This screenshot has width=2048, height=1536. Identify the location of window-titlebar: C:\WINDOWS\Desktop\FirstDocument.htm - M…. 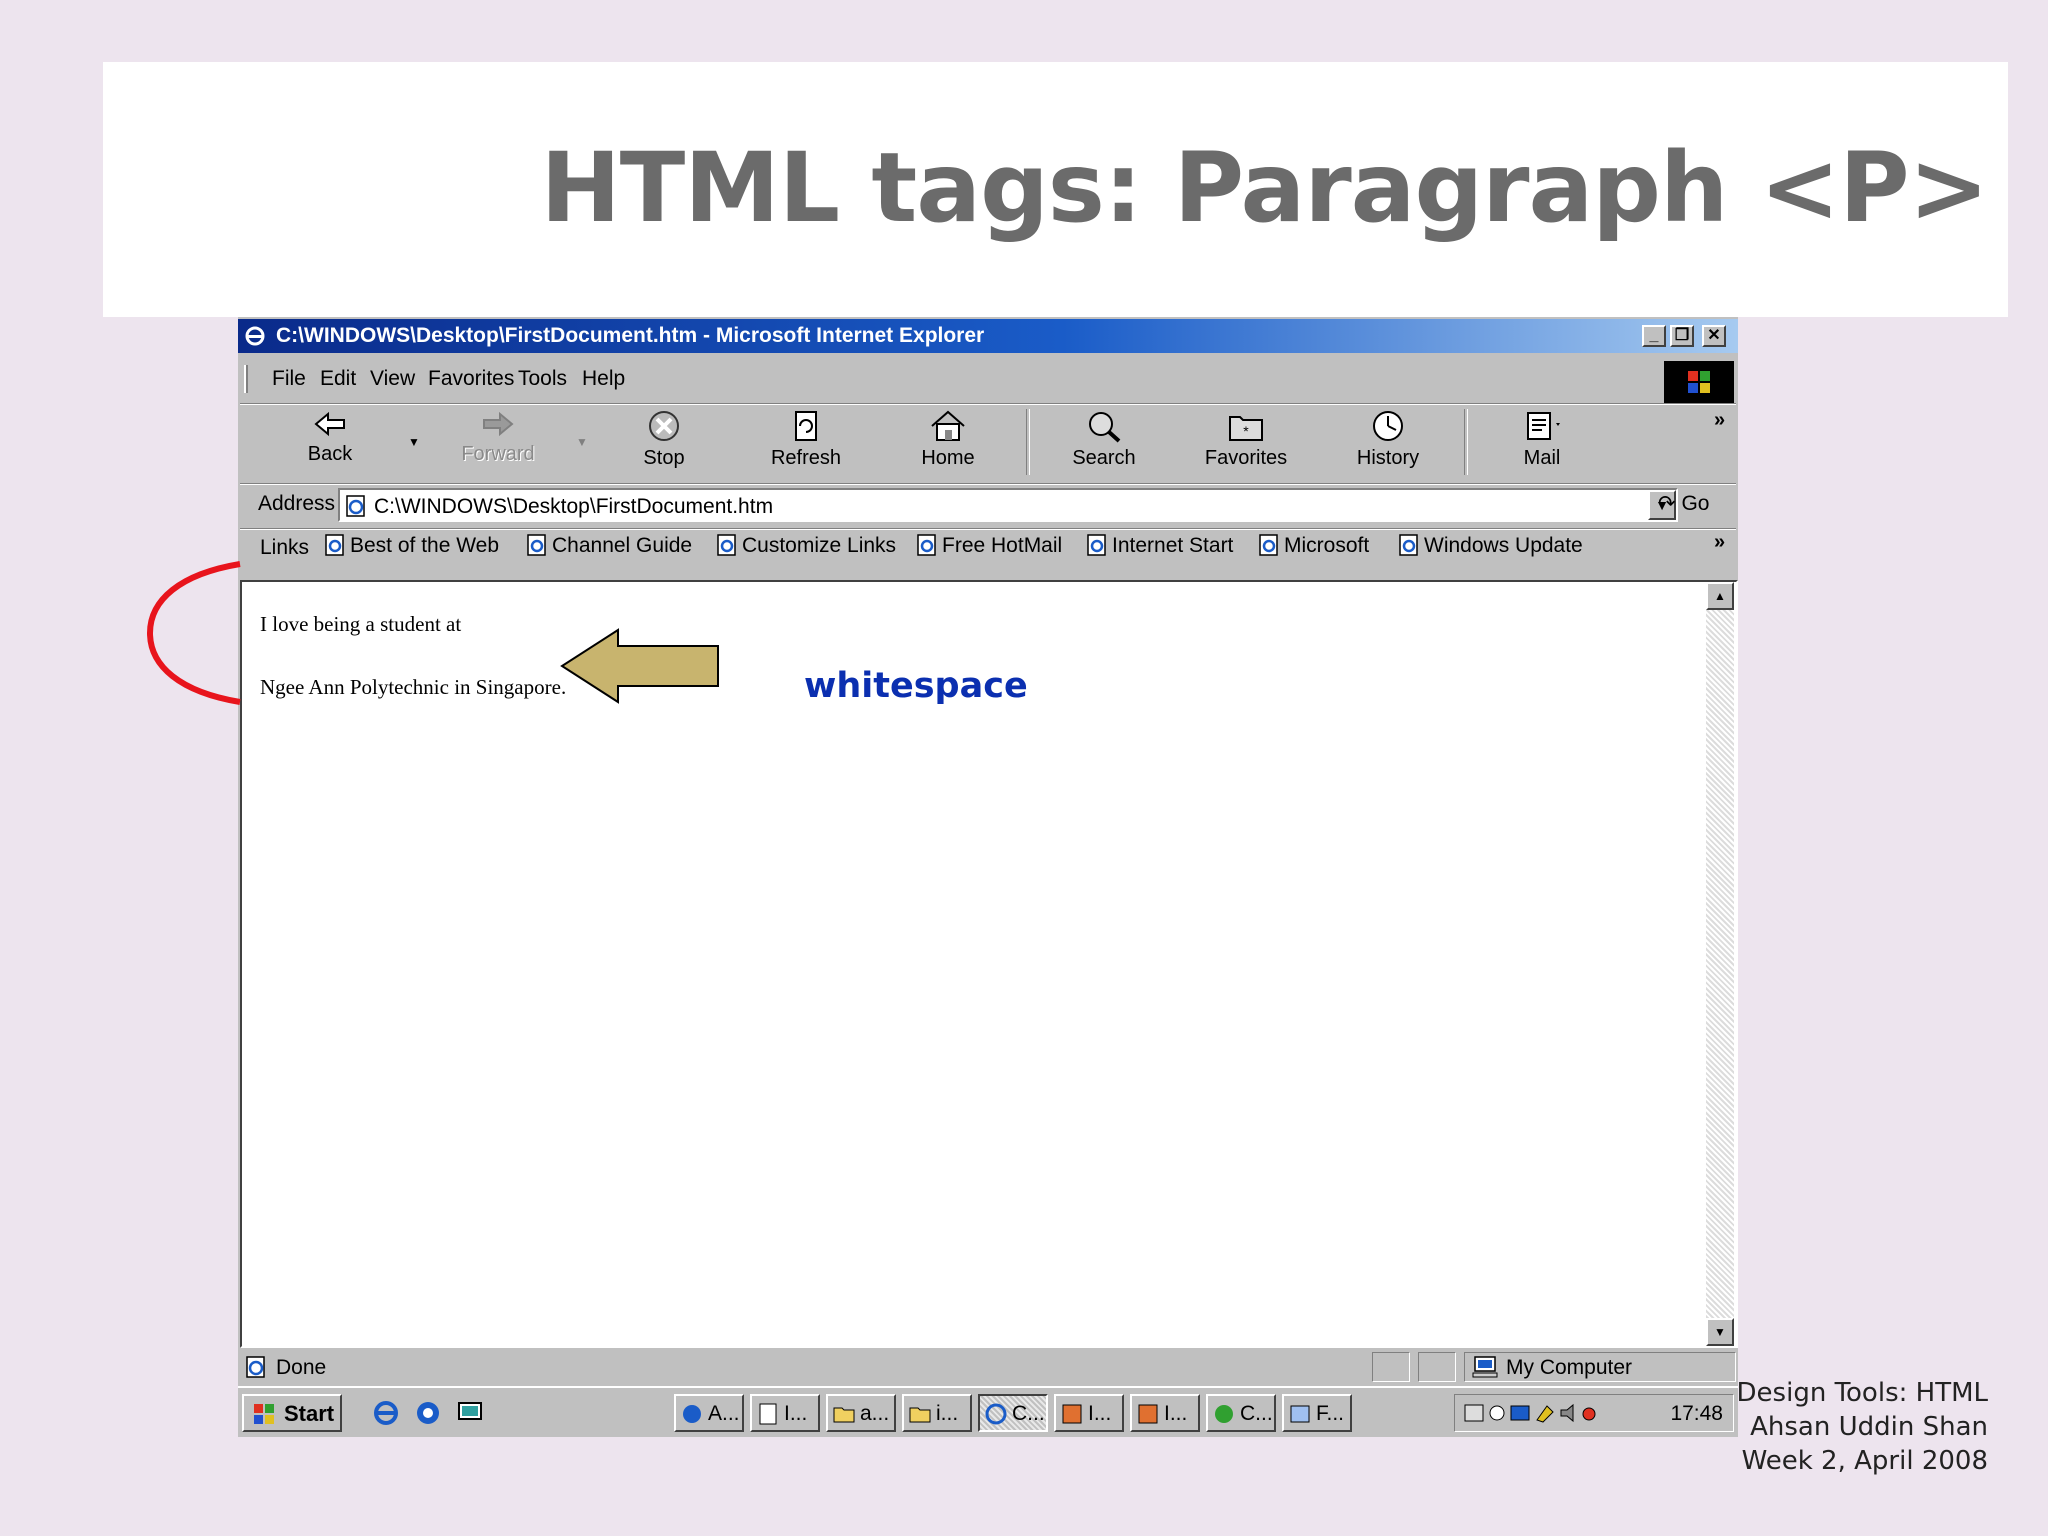
(988, 336).